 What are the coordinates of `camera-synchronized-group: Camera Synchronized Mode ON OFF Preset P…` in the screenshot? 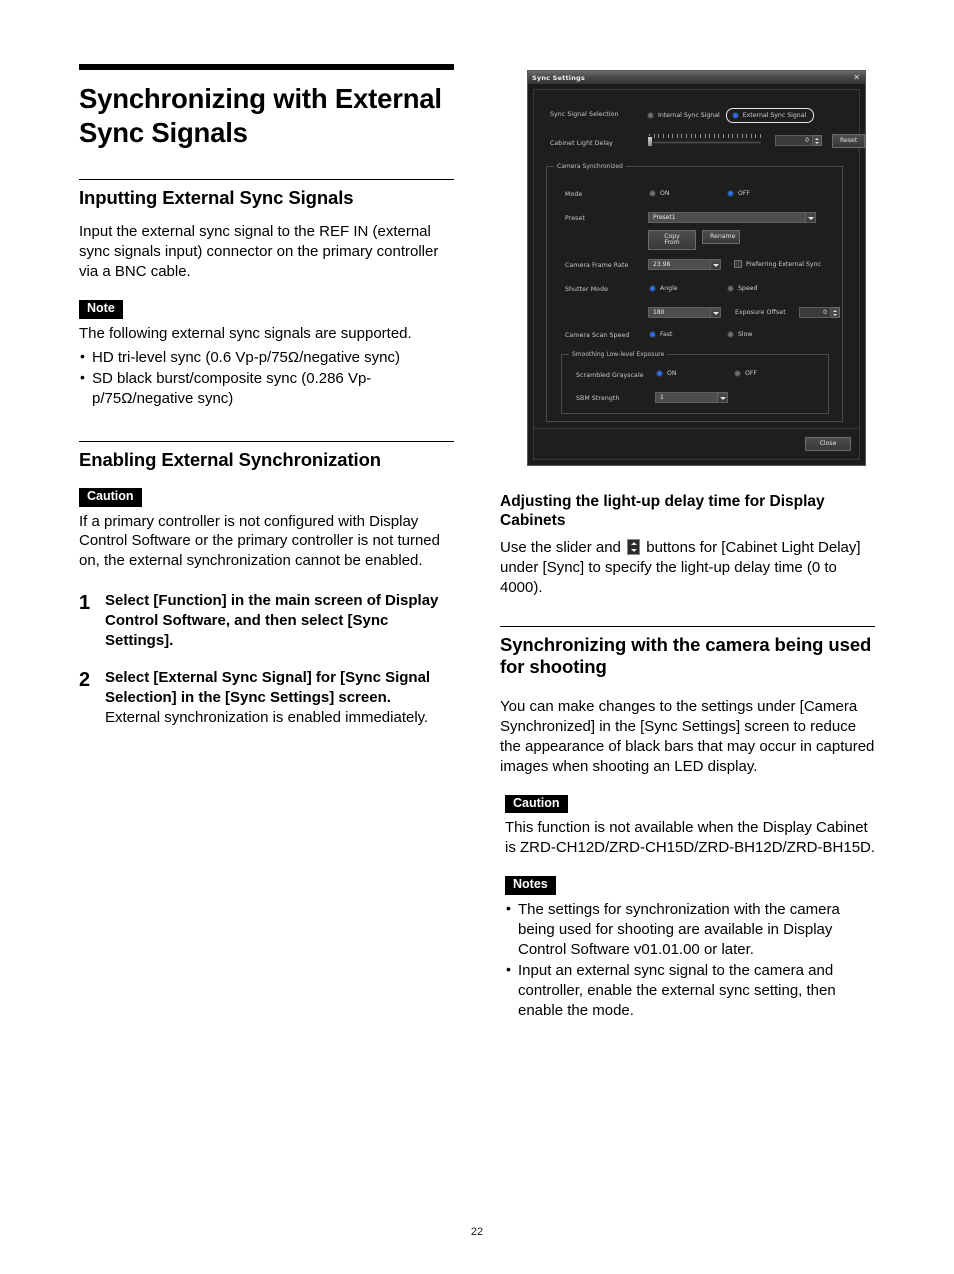 It's located at (694, 292).